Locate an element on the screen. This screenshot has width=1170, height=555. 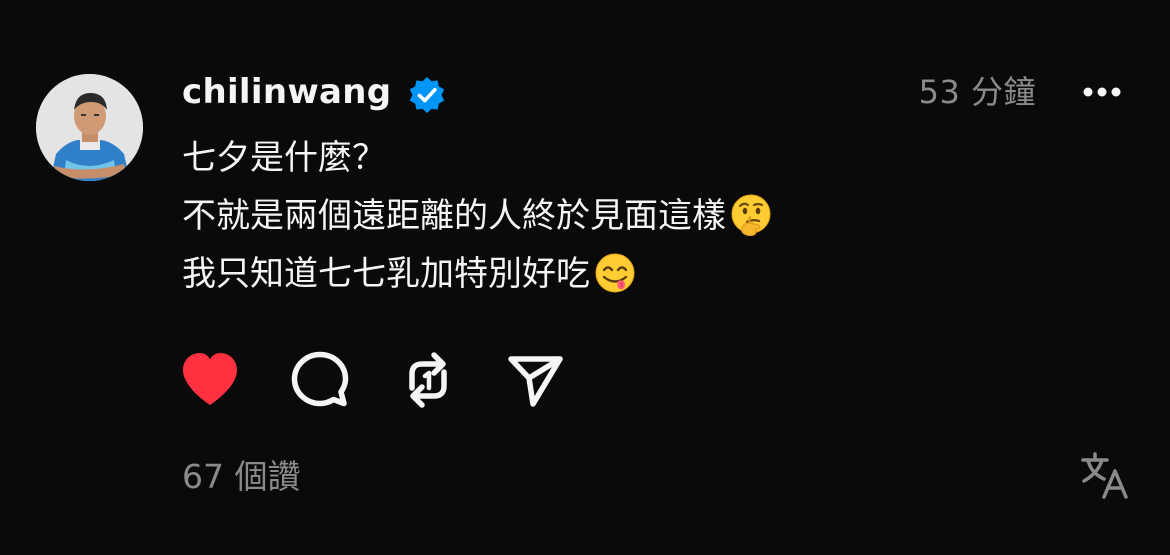
post-line-text: 不就是兩個遠距離的人終於見面這樣 is located at coordinates (454, 216).